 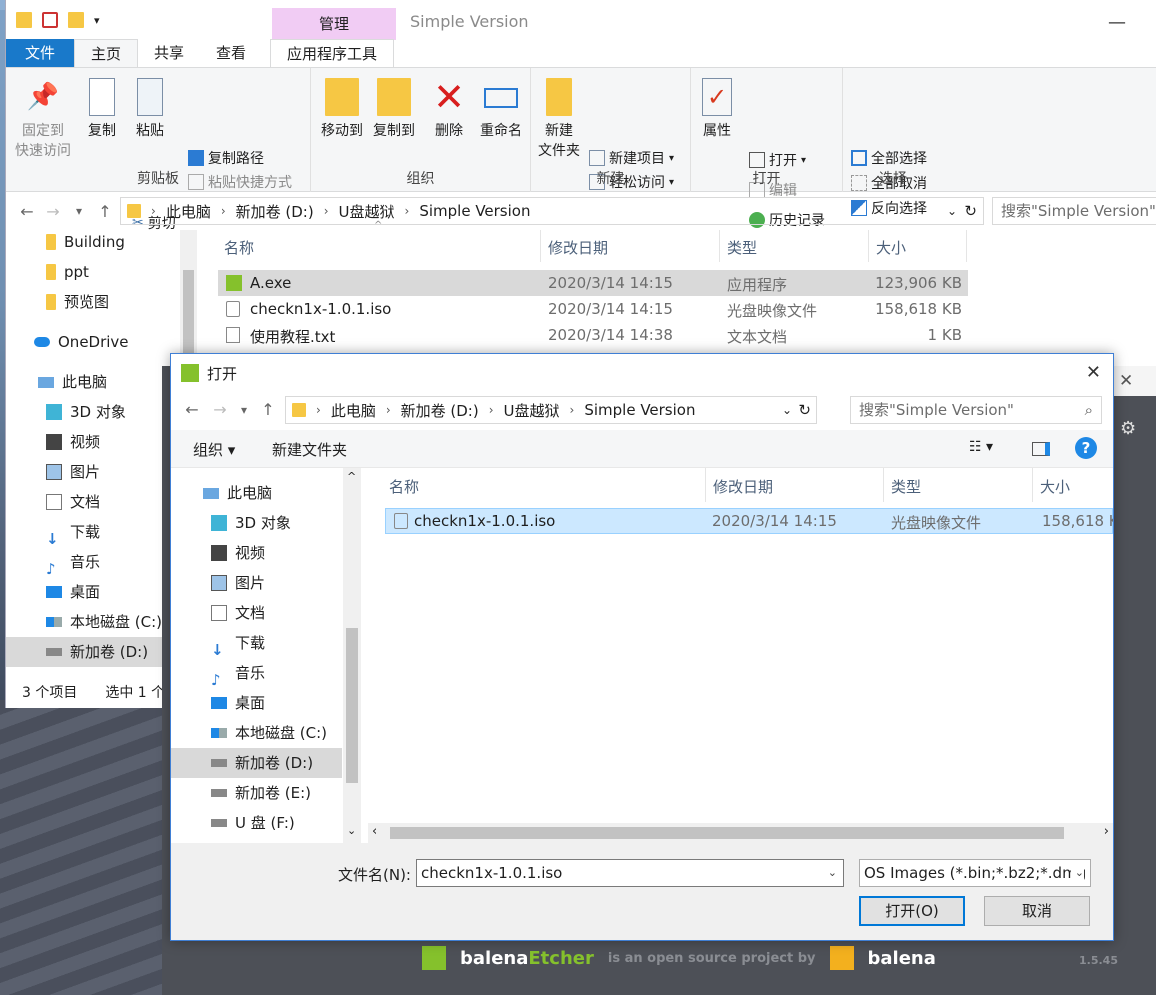 What do you see at coordinates (40, 53) in the screenshot?
I see `tab-file: 文件` at bounding box center [40, 53].